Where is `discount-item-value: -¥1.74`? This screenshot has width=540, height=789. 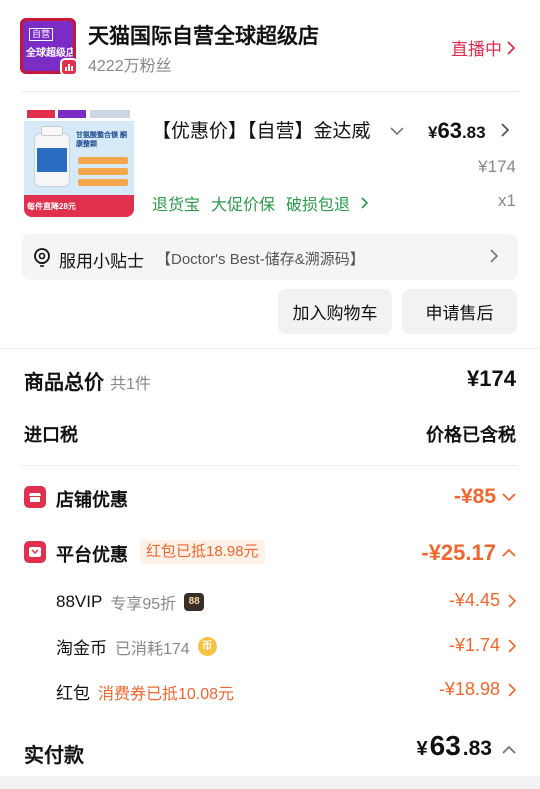
discount-item-value: -¥1.74 is located at coordinates (482, 645).